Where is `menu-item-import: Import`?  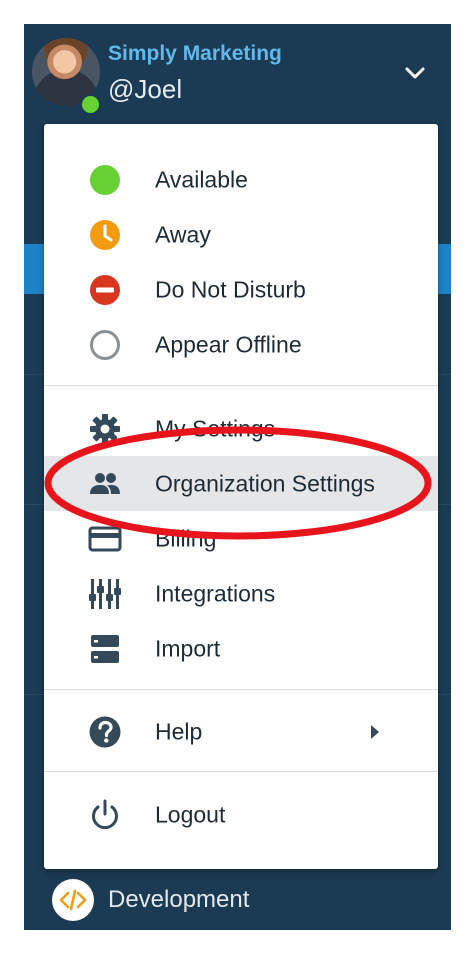 menu-item-import: Import is located at coordinates (241, 648).